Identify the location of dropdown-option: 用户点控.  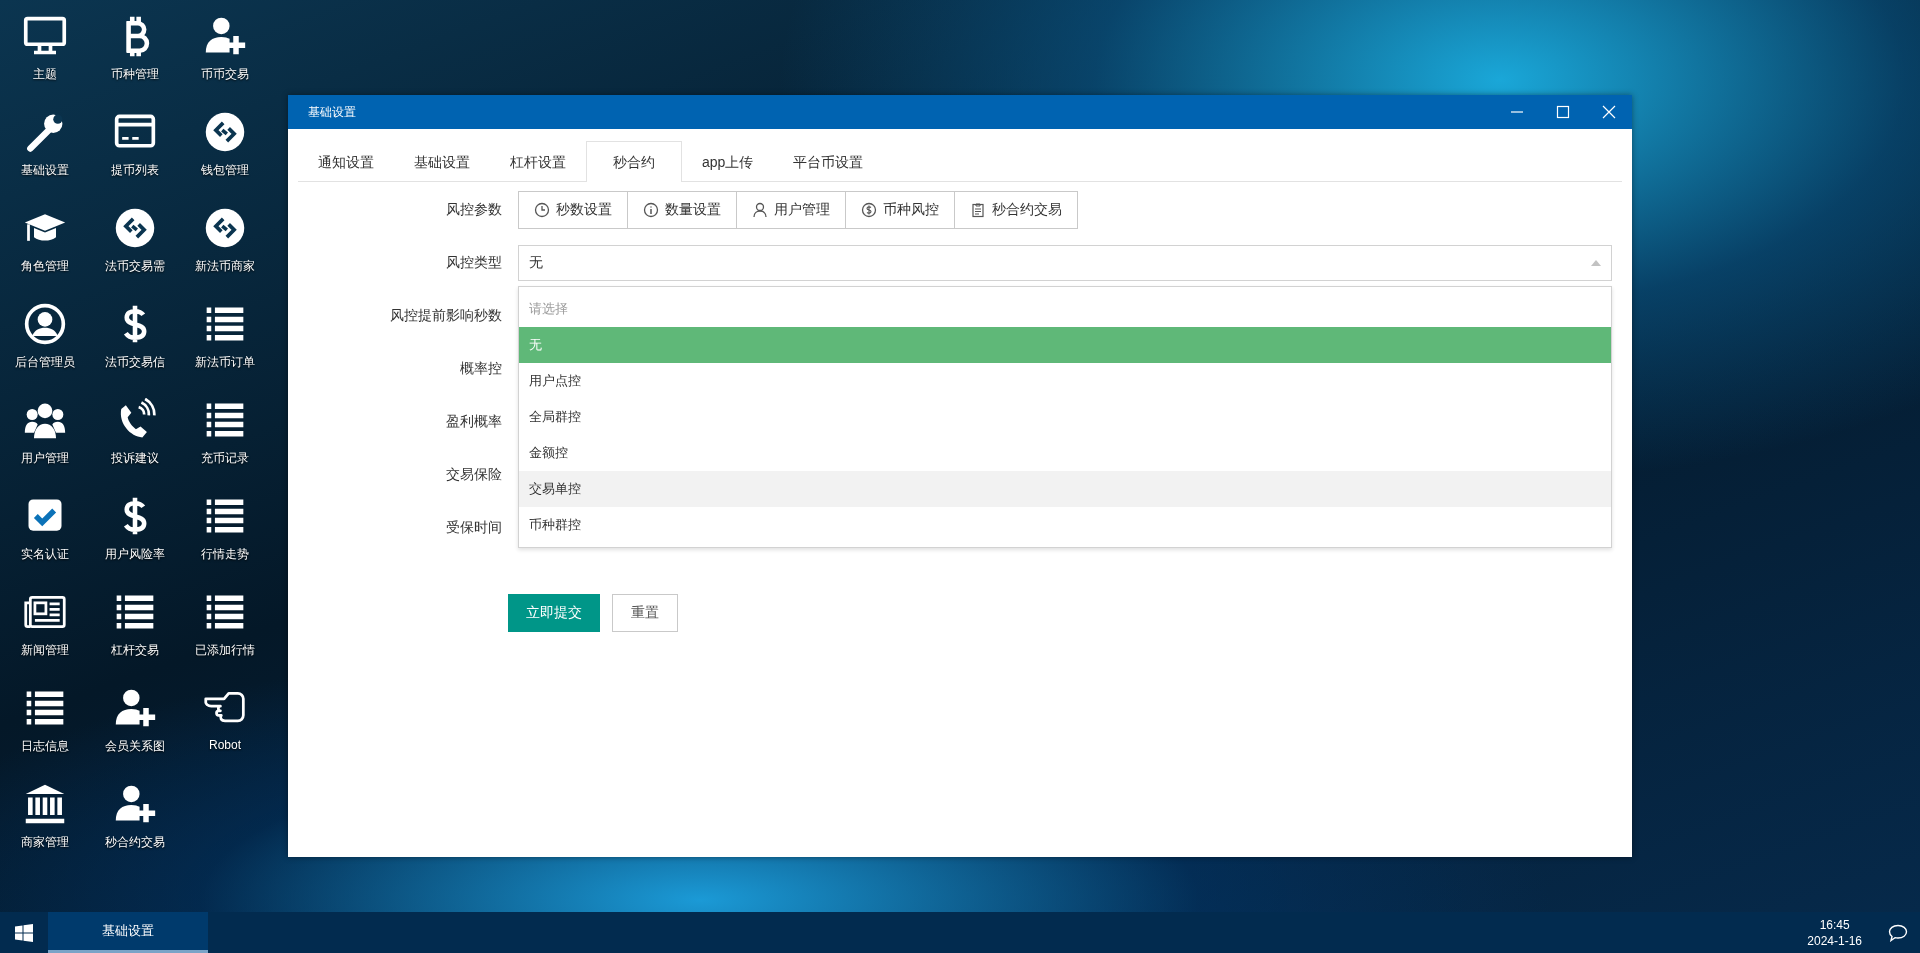
(1065, 381).